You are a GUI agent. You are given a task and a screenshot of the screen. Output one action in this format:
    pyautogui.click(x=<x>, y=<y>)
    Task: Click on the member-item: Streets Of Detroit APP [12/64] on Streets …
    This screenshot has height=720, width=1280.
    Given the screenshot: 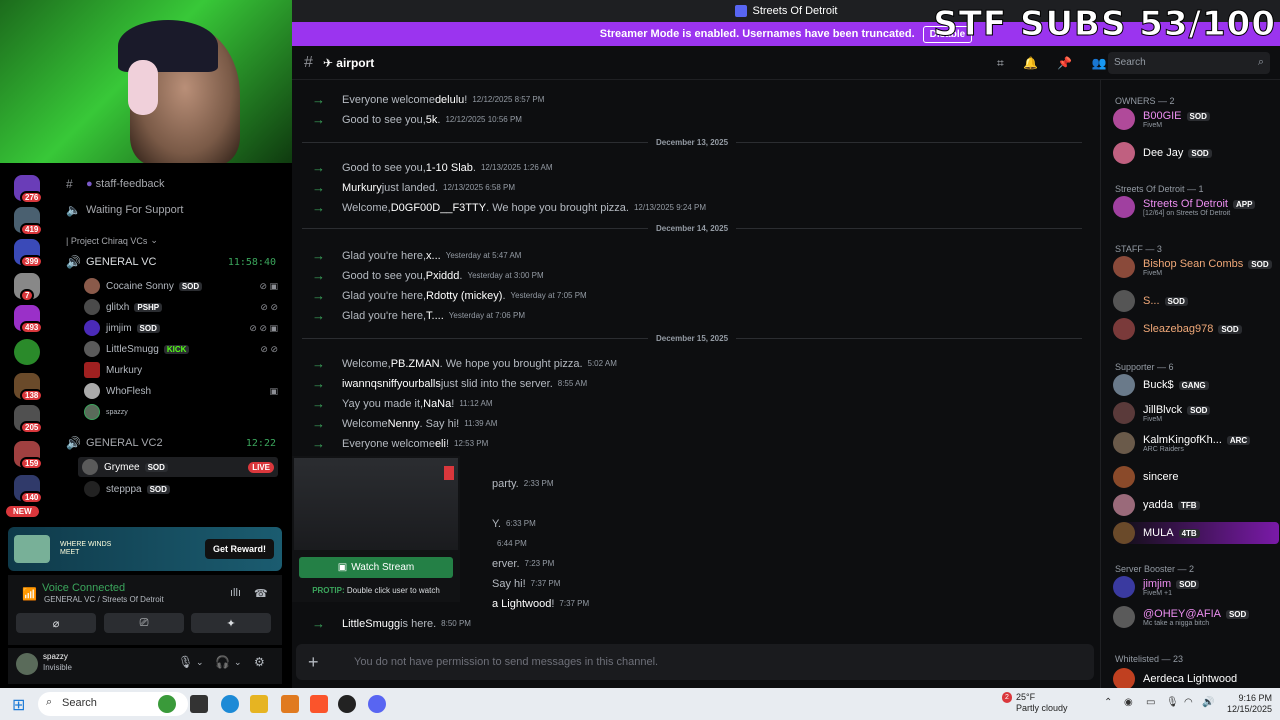 What is the action you would take?
    pyautogui.click(x=1196, y=207)
    